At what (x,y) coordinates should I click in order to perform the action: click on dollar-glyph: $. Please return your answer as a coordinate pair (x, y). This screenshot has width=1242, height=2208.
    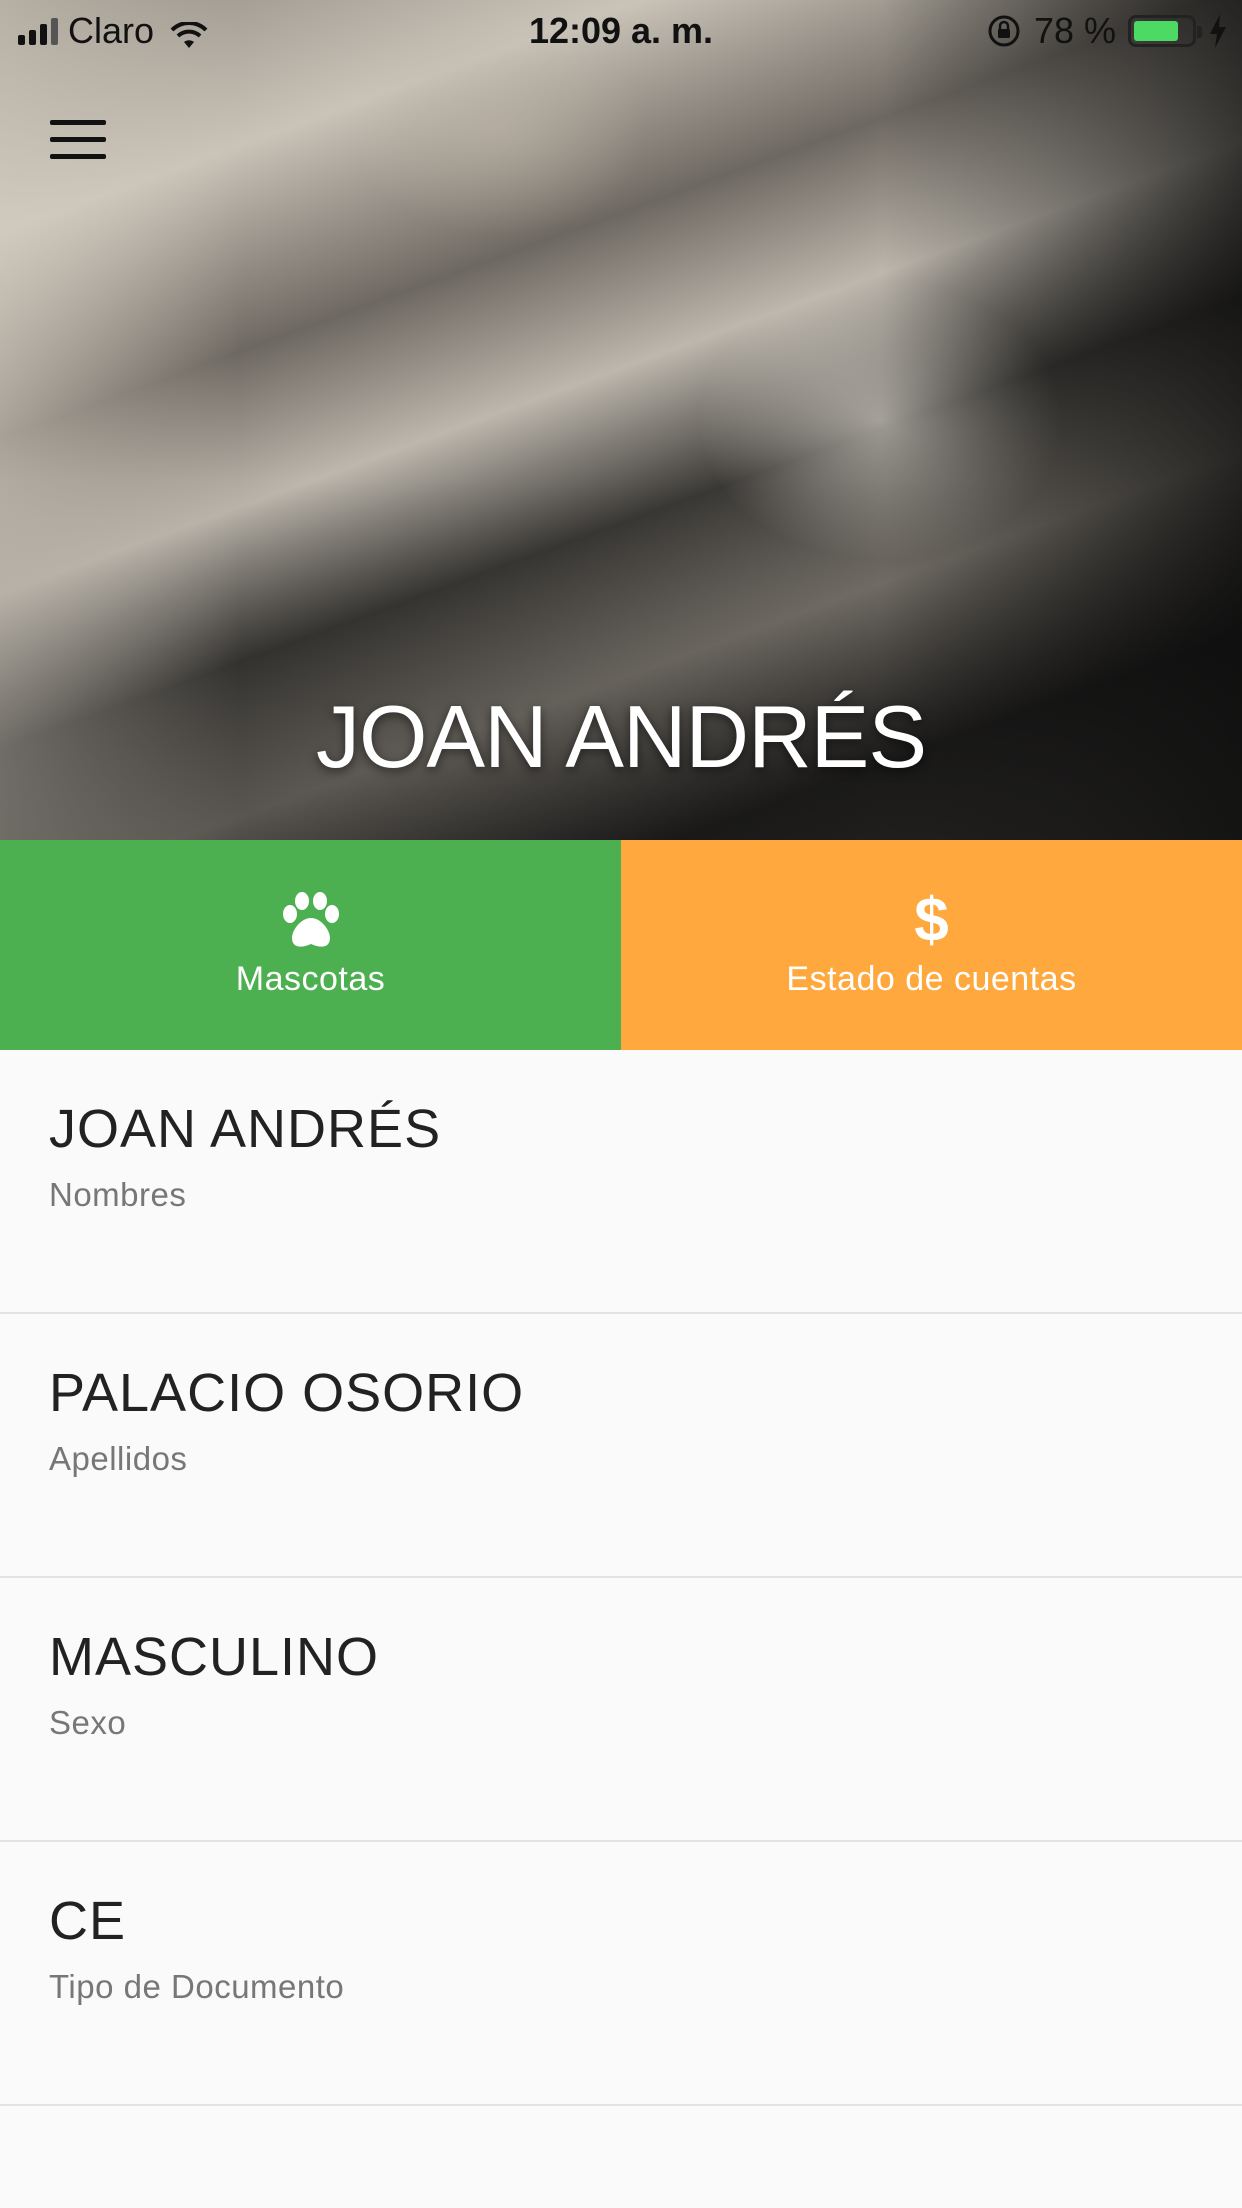
    Looking at the image, I should click on (931, 920).